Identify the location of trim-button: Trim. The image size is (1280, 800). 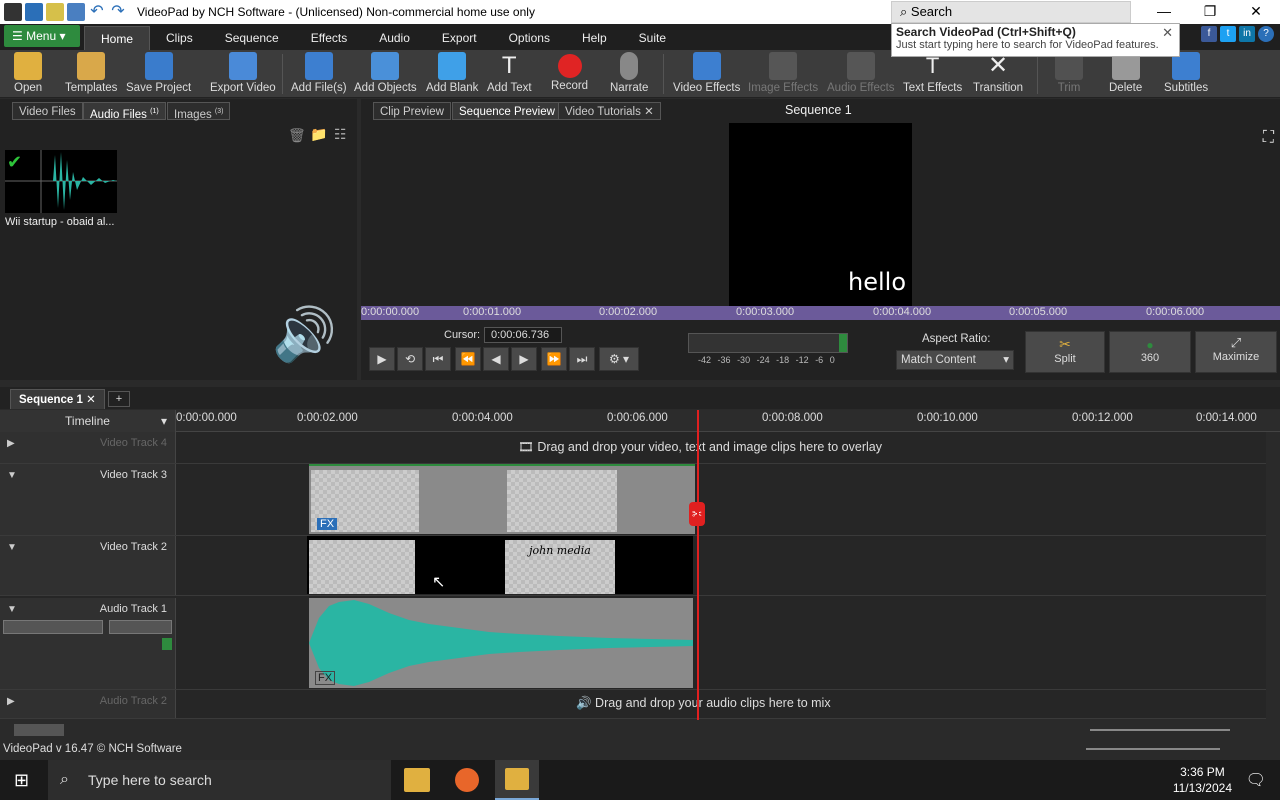
(1069, 73).